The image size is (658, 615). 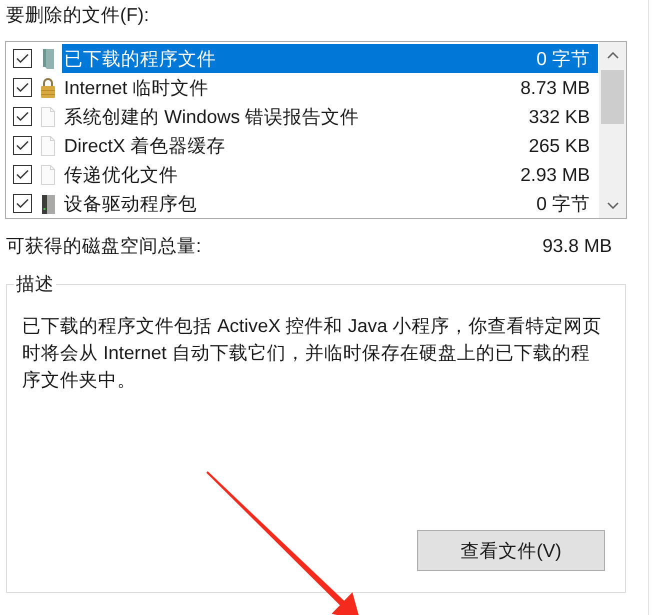 What do you see at coordinates (48, 59) in the screenshot?
I see `book-icon` at bounding box center [48, 59].